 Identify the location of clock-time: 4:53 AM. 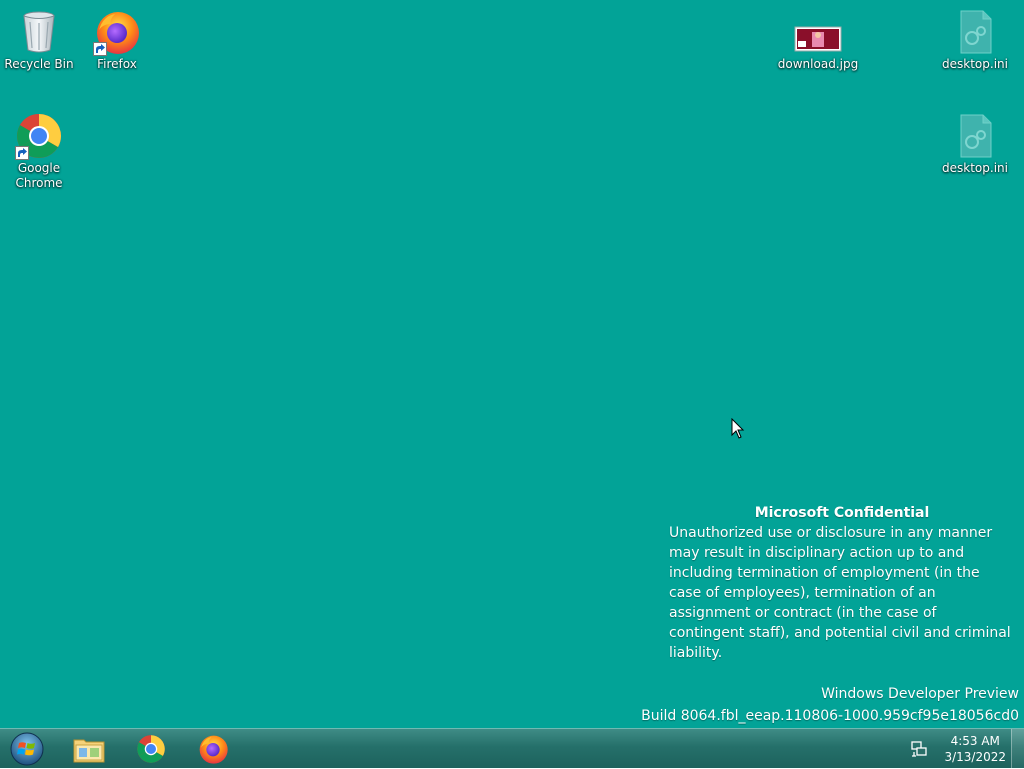
(975, 741).